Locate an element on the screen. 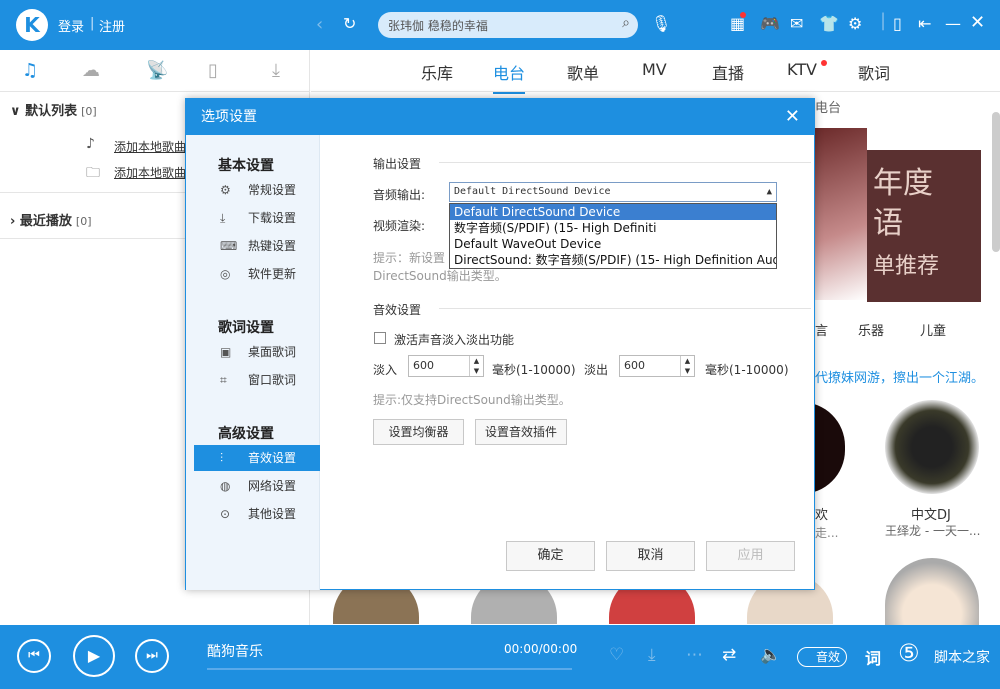  time-display: 00:00/00:00 is located at coordinates (541, 649).